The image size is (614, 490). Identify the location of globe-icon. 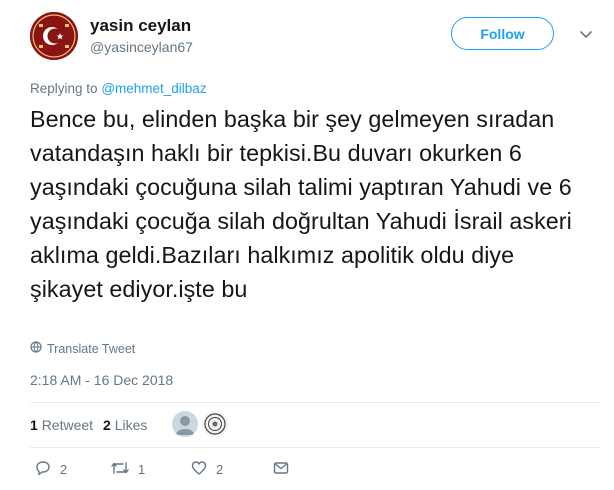
(36, 348).